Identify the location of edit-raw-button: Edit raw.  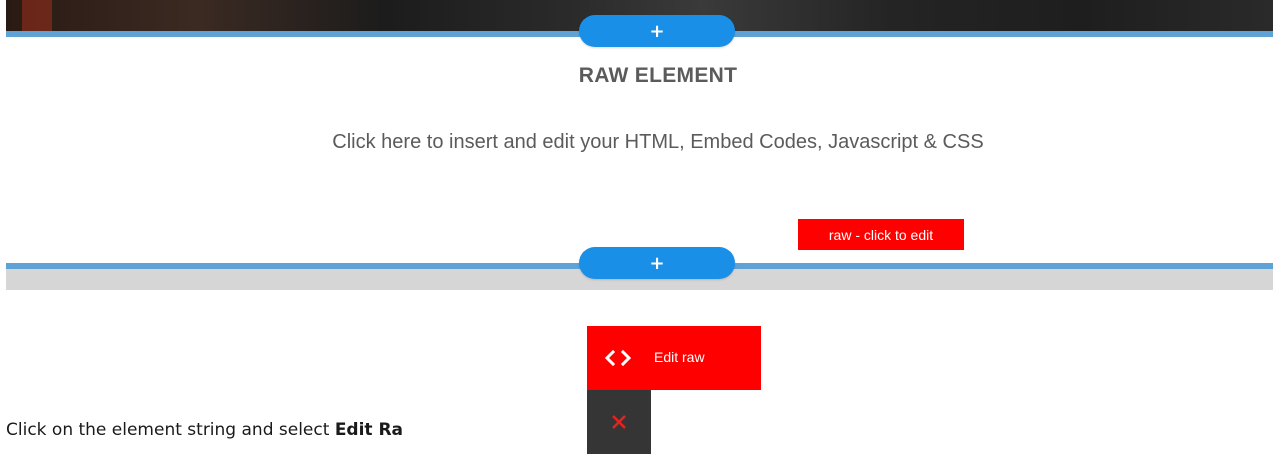
(674, 358).